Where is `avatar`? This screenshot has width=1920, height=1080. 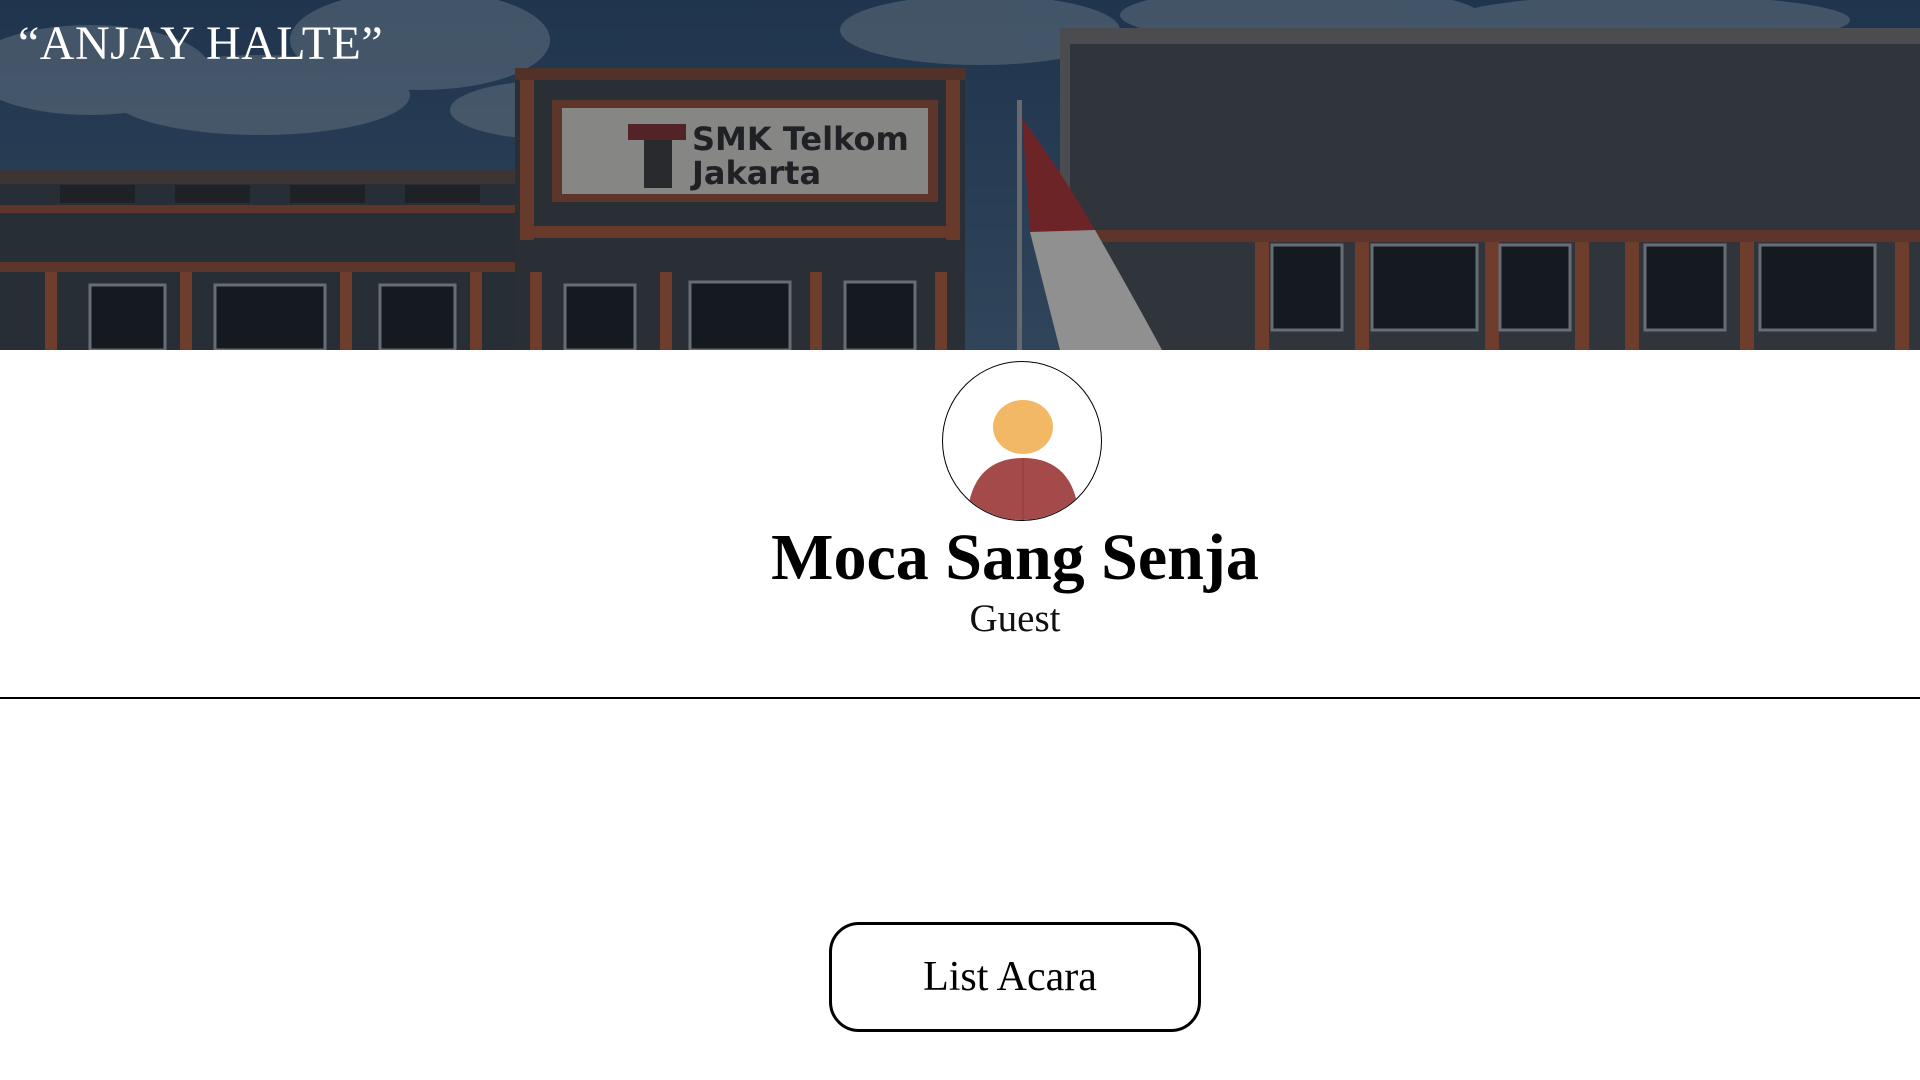 avatar is located at coordinates (1022, 441).